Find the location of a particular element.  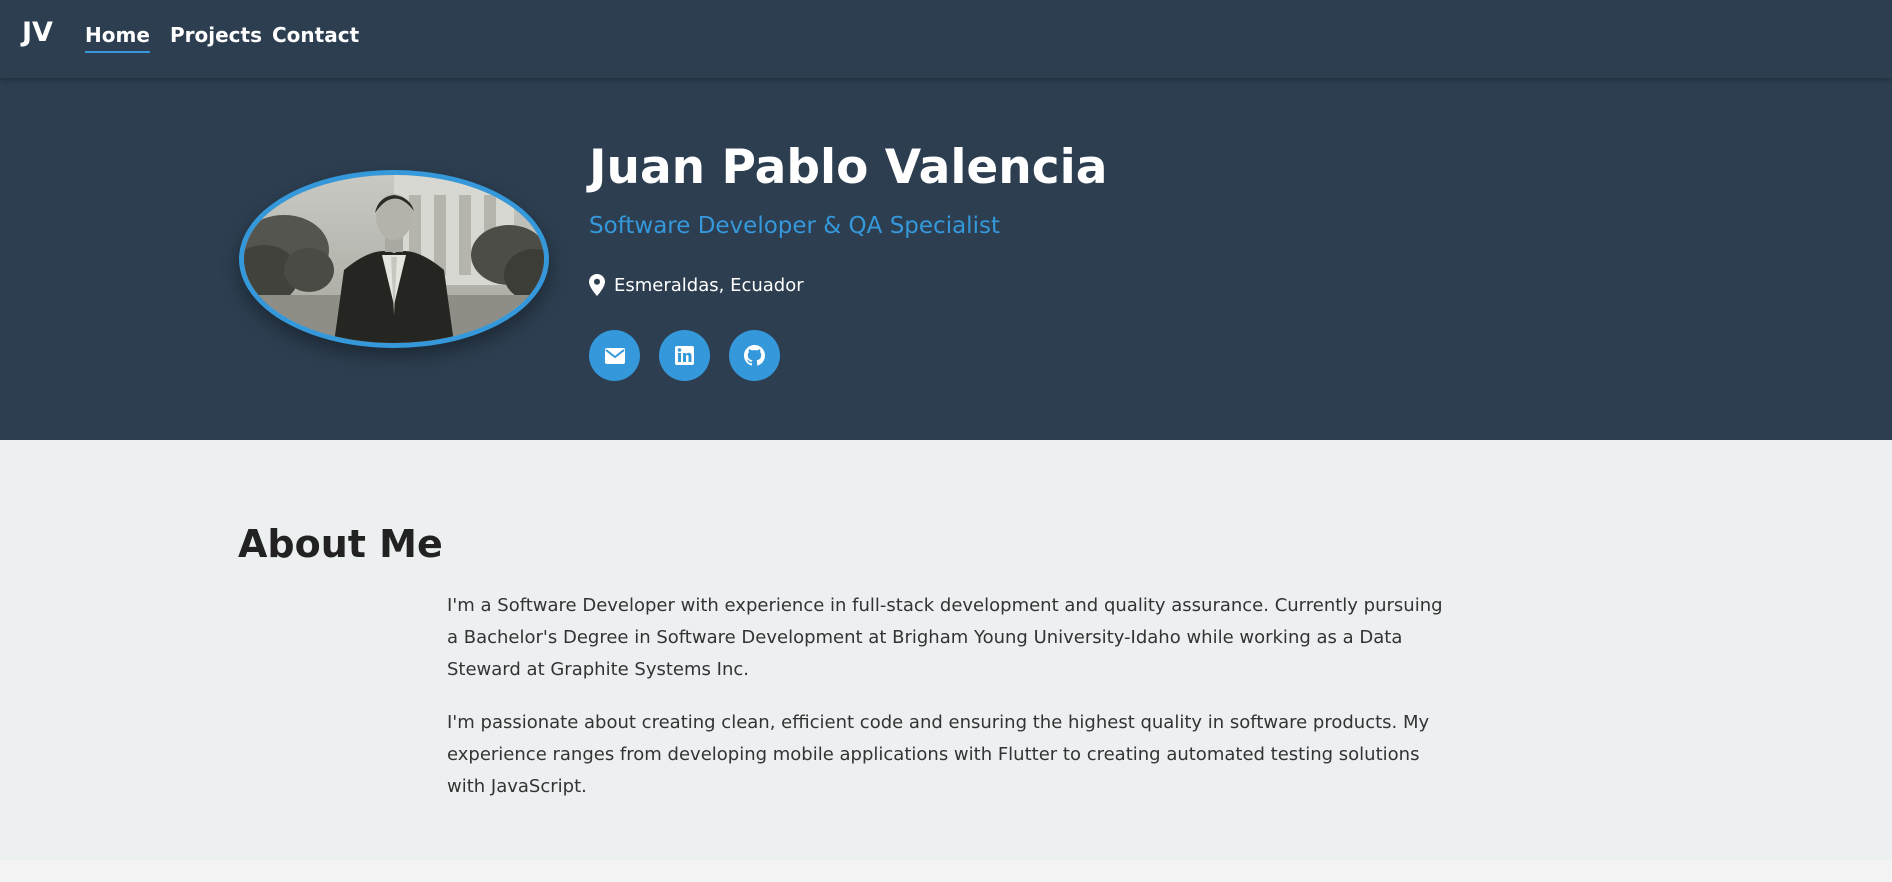

navbar: JV Home Projects Contact is located at coordinates (946, 39).